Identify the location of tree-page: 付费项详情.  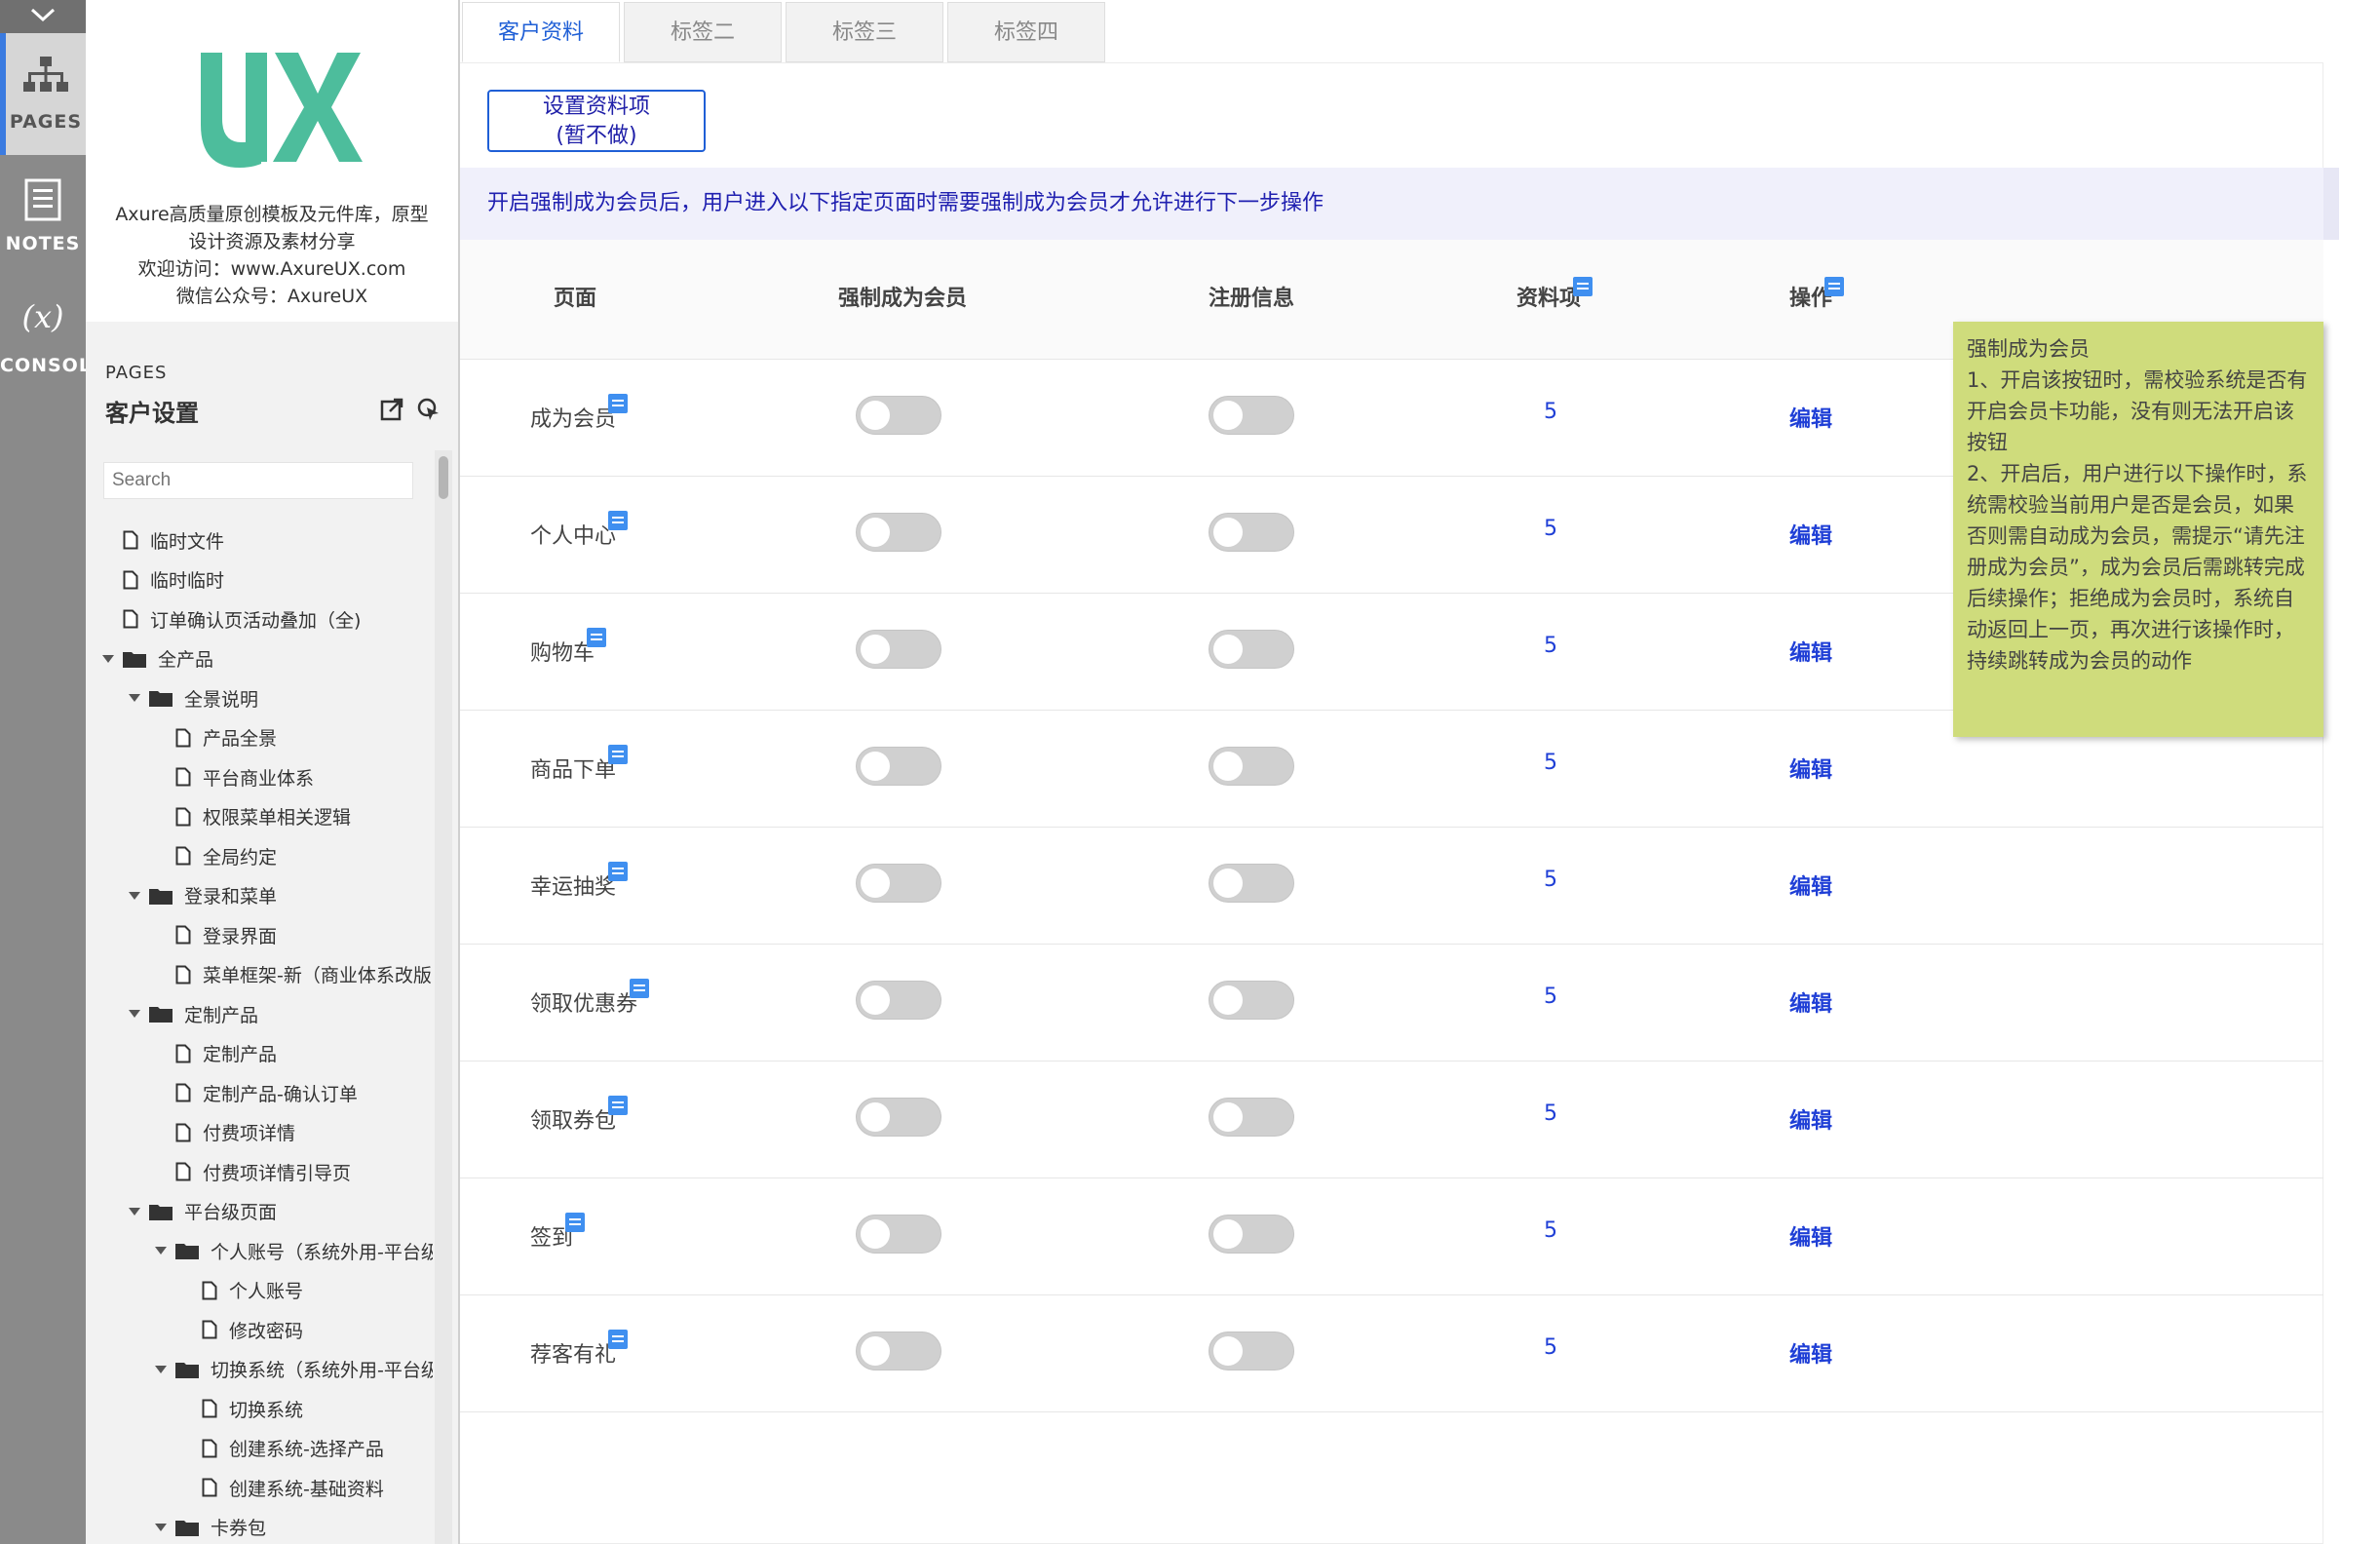
(223, 1132).